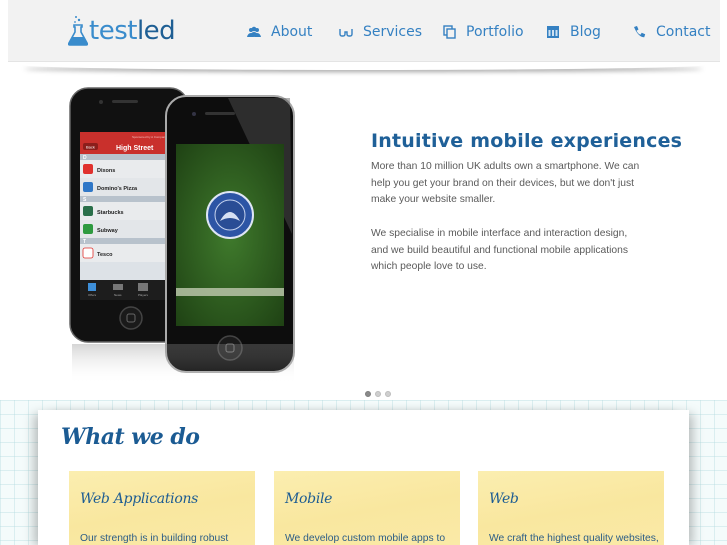 The width and height of the screenshot is (727, 545). Describe the element at coordinates (139, 499) in the screenshot. I see `card-title: Web Applications` at that location.